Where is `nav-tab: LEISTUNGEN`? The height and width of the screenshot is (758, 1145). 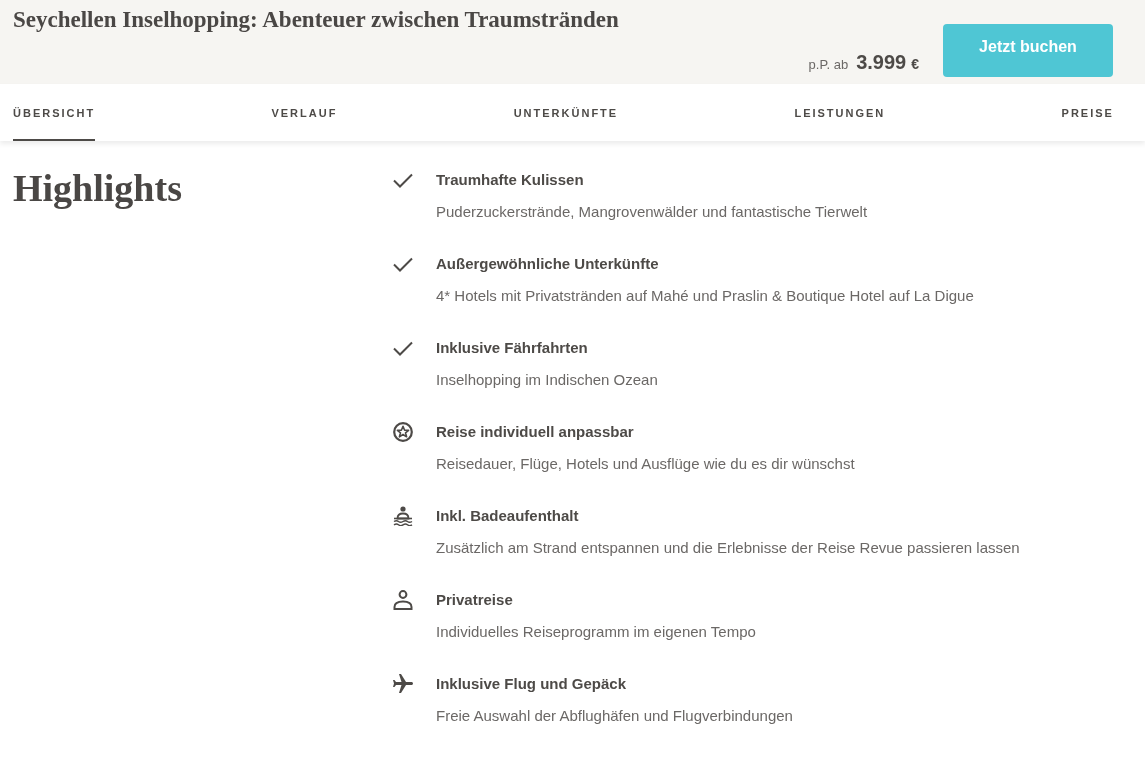
nav-tab: LEISTUNGEN is located at coordinates (840, 112).